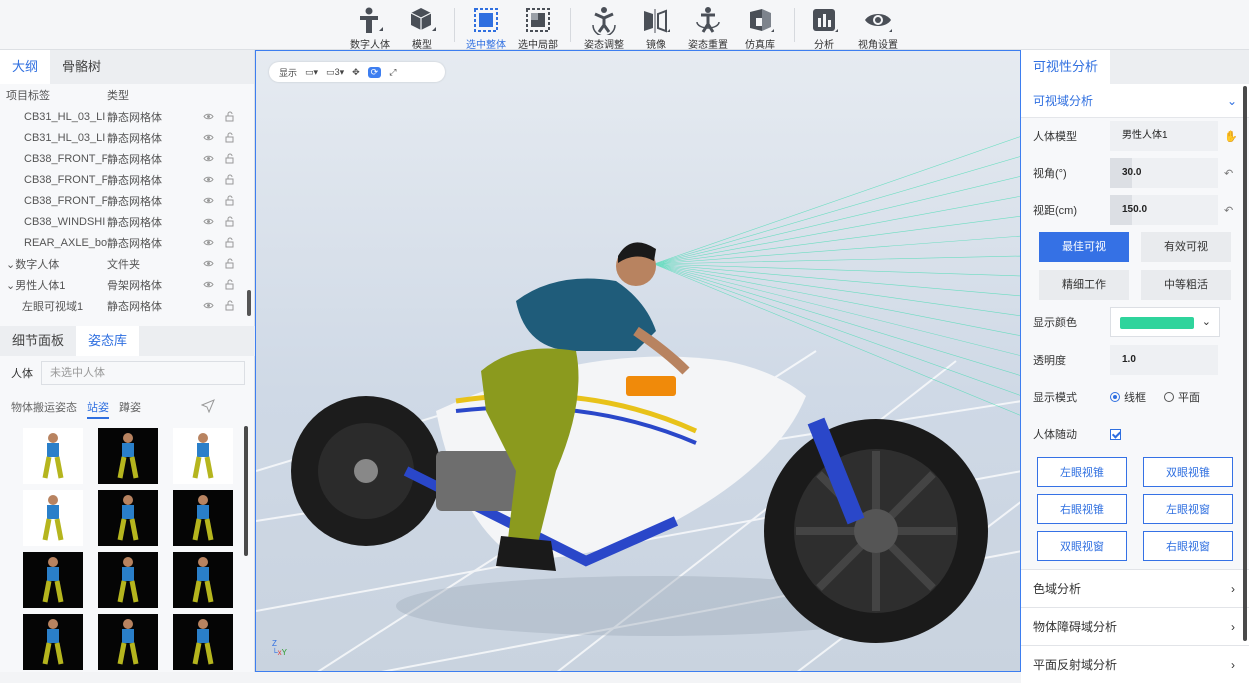 This screenshot has width=1249, height=683. Describe the element at coordinates (486, 26) in the screenshot. I see `tool-select-all: 选中整体` at that location.